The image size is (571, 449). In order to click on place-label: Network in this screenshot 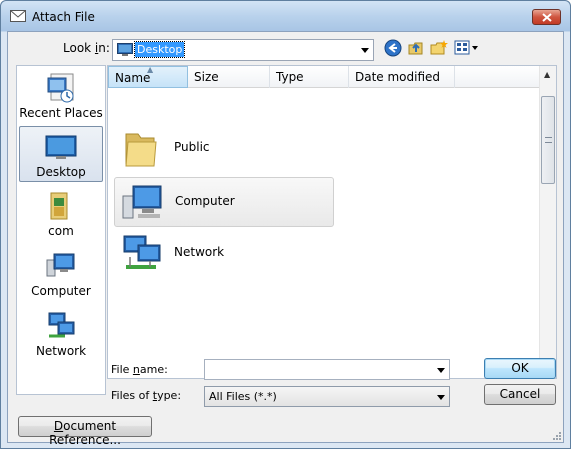, I will do `click(61, 351)`.